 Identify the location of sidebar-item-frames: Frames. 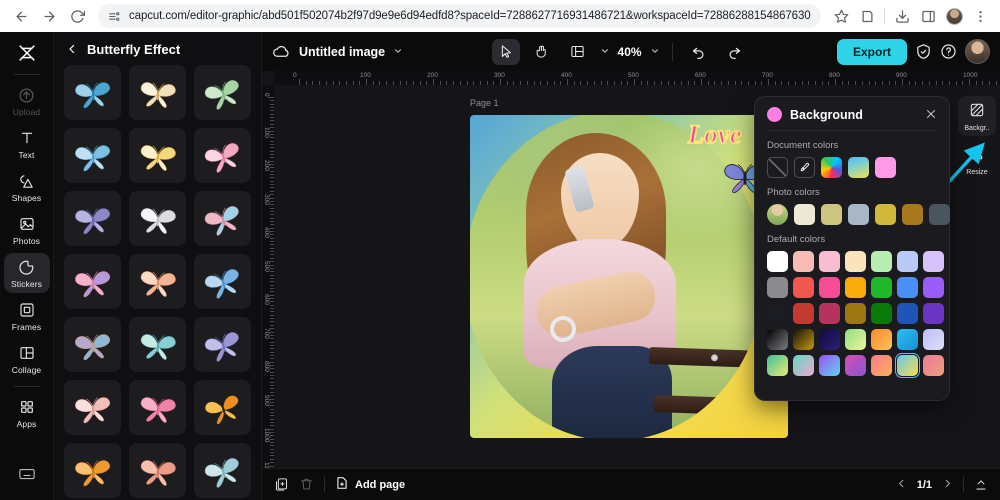
(27, 316).